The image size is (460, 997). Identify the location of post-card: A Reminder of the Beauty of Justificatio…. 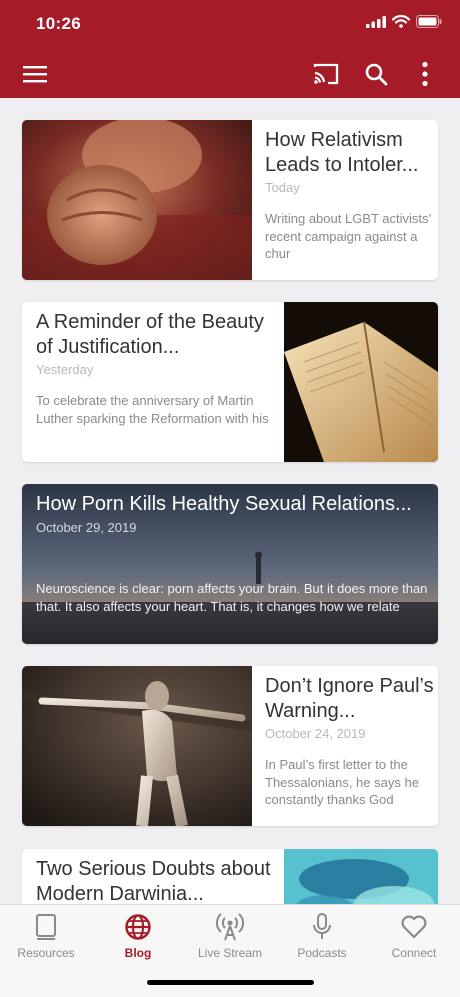
(230, 382).